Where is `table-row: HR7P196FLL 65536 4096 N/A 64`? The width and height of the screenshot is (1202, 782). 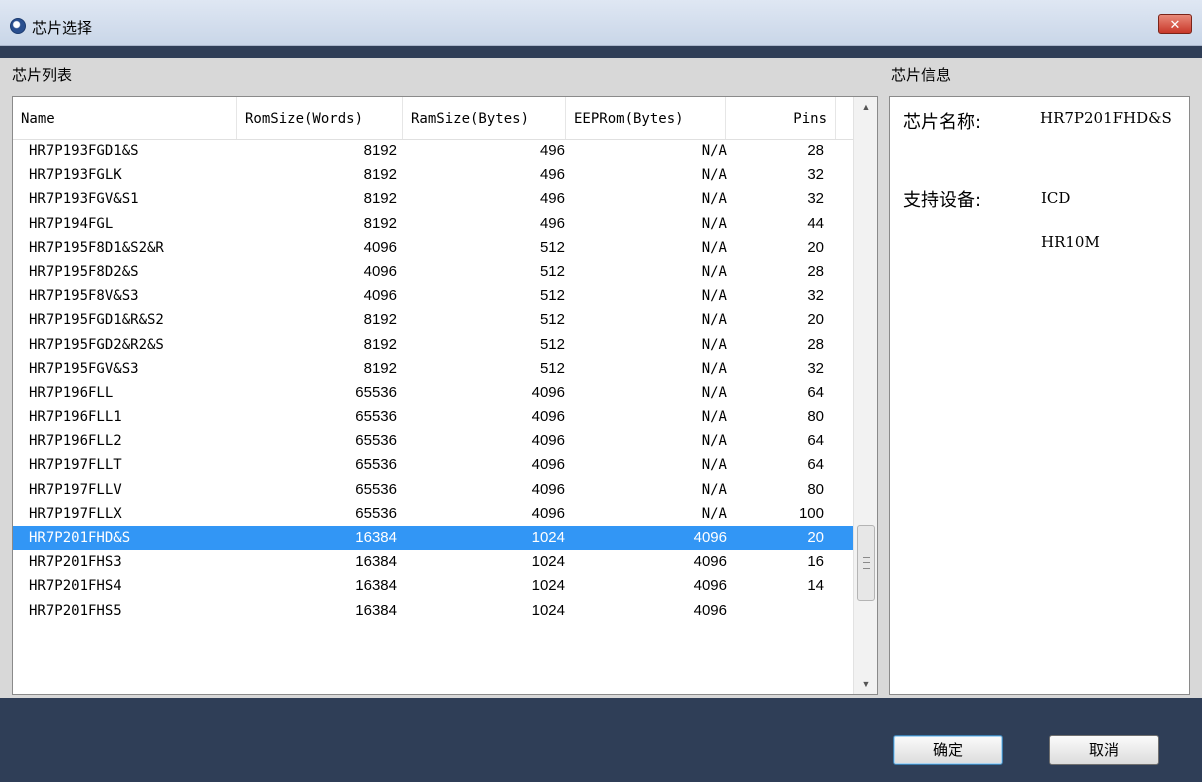
table-row: HR7P196FLL 65536 4096 N/A 64 is located at coordinates (433, 393).